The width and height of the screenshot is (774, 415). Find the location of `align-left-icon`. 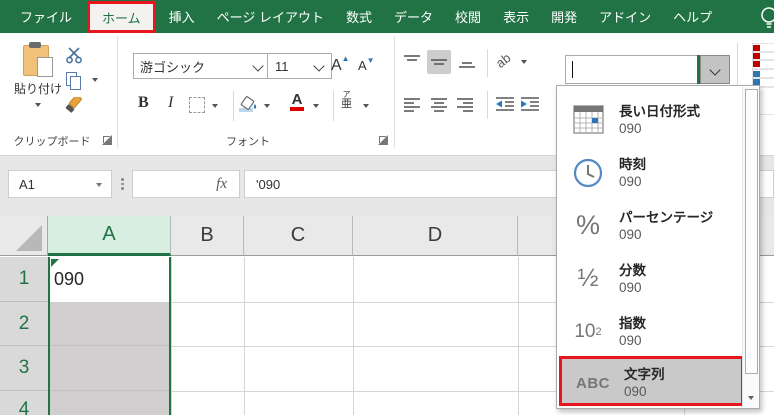

align-left-icon is located at coordinates (412, 105).